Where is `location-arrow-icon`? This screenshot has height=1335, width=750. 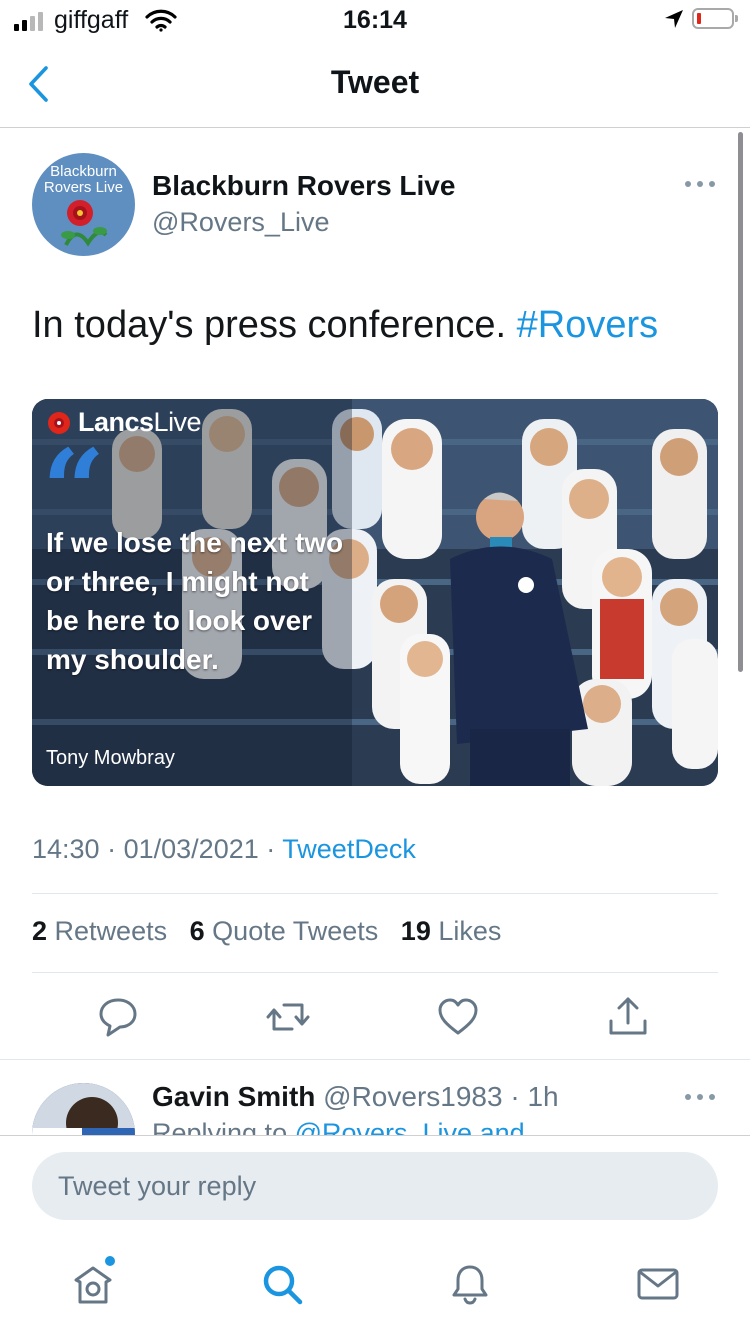 location-arrow-icon is located at coordinates (674, 19).